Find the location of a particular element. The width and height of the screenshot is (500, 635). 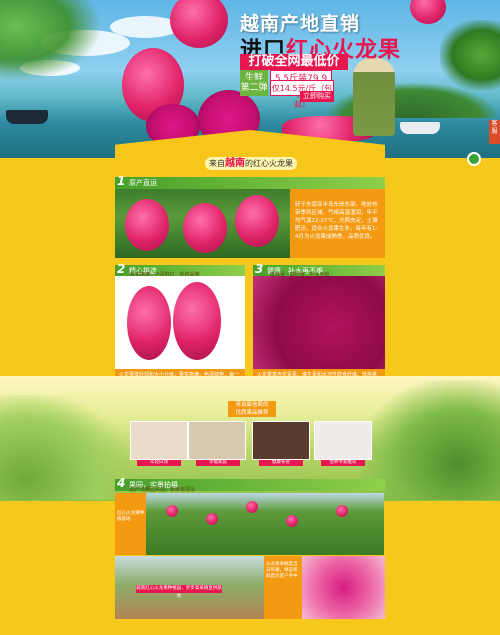

section4-side-text-2: 火龙果采摘后当日装箱，保证新鲜直达客户手中 is located at coordinates (283, 587).